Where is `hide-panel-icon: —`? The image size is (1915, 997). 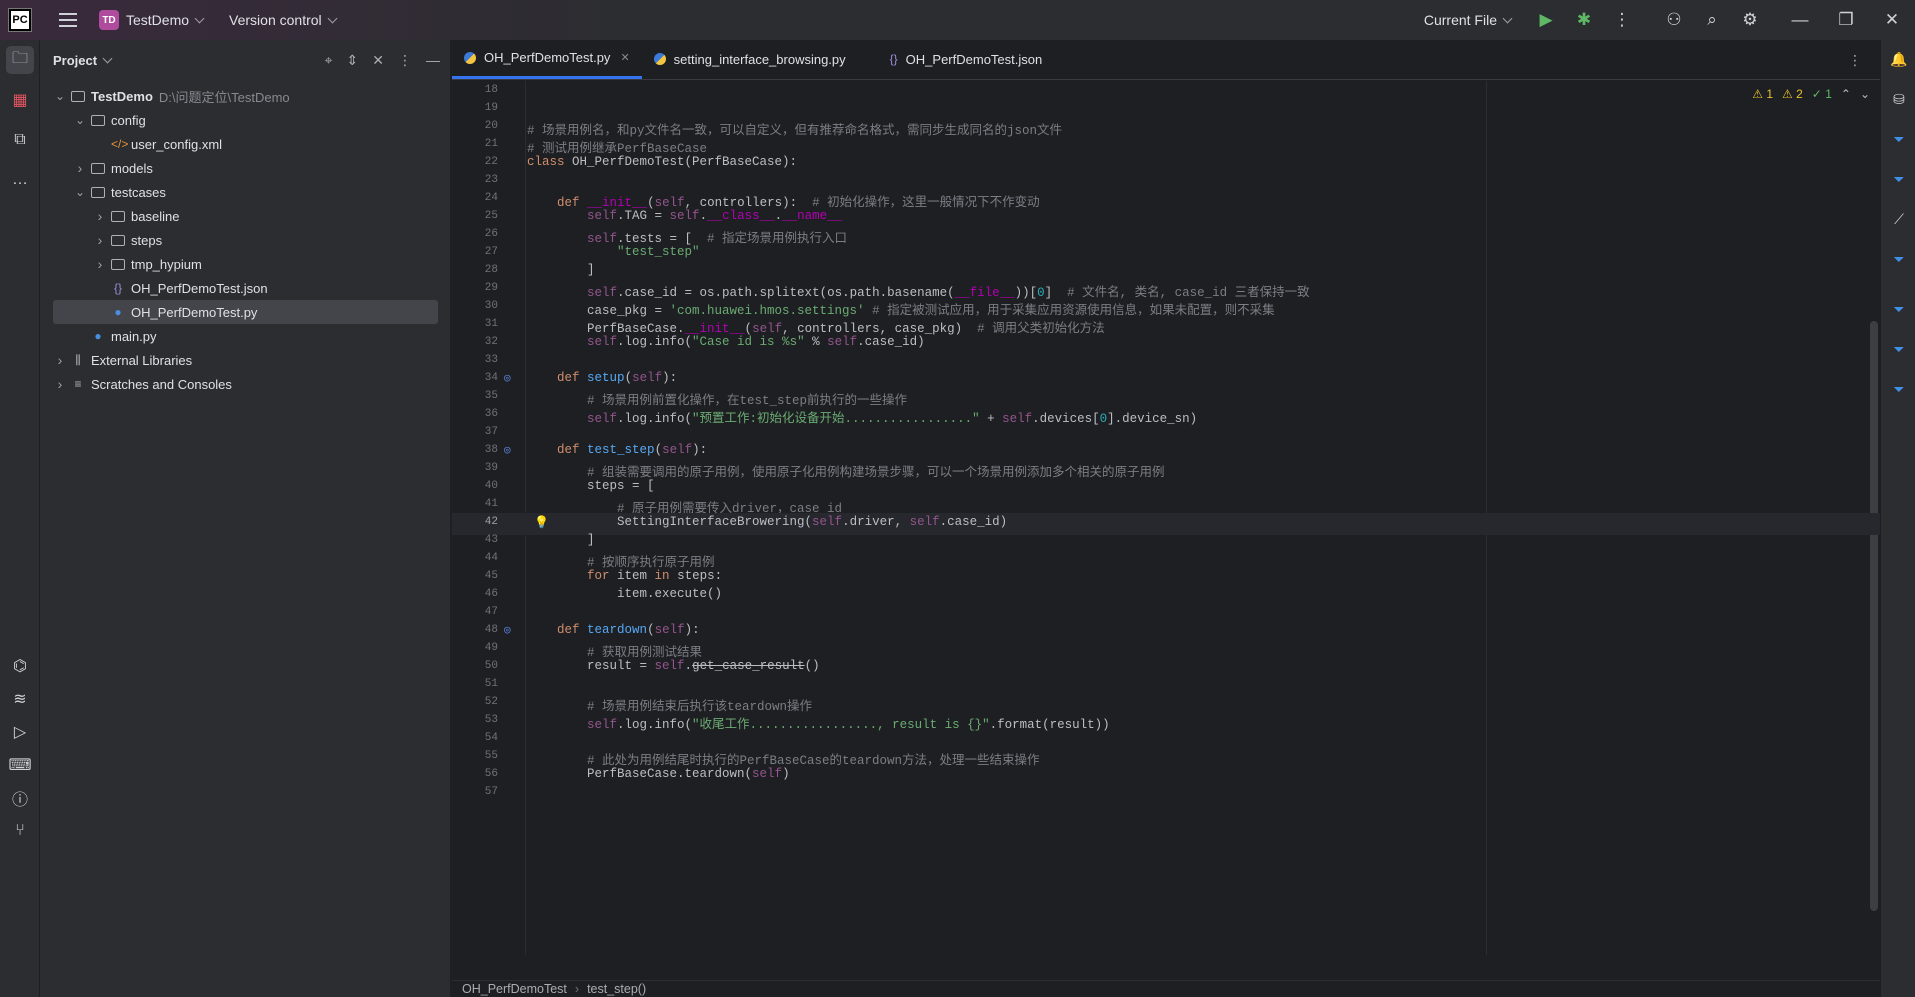
hide-panel-icon: — is located at coordinates (433, 60).